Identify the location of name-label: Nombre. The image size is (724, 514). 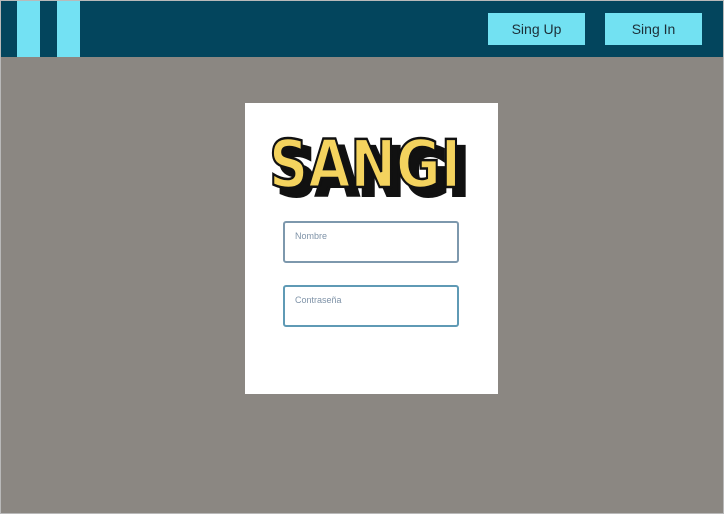
(311, 236).